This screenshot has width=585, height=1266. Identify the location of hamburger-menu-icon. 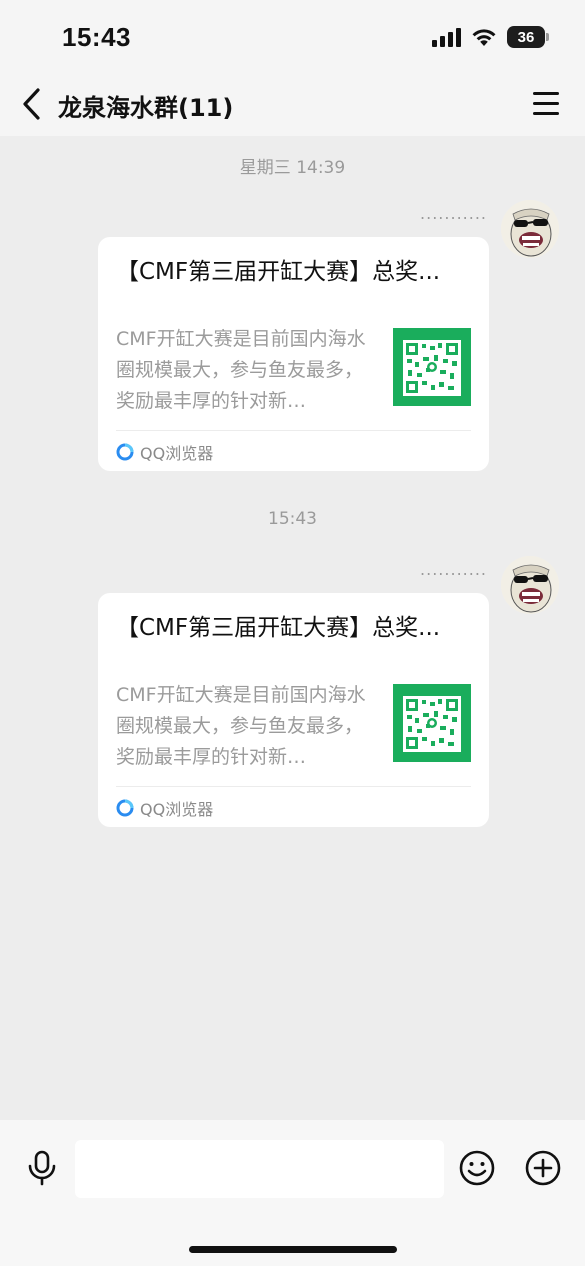
(546, 103).